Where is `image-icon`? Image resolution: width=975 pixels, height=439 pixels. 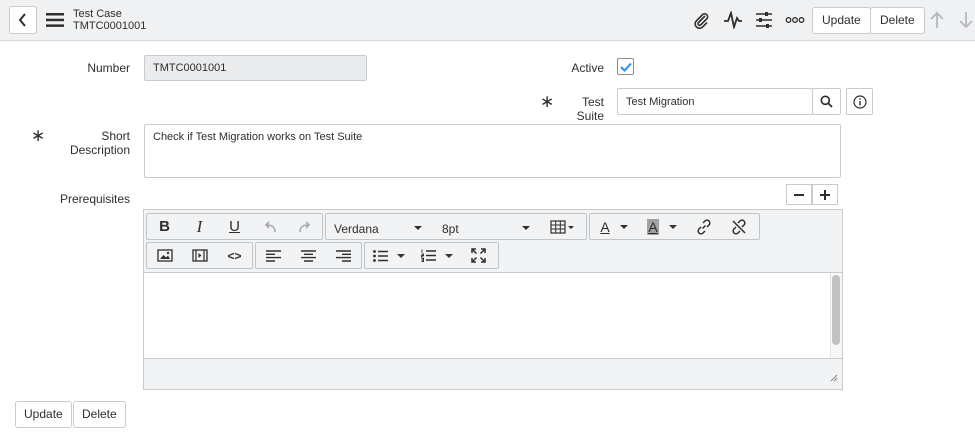
image-icon is located at coordinates (164, 255).